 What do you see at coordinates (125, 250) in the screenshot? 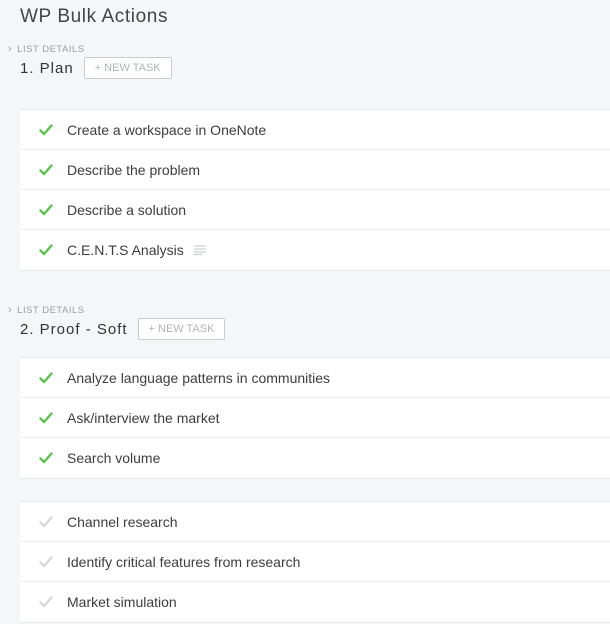
I see `task-name: C.E.N.T.S Analysis` at bounding box center [125, 250].